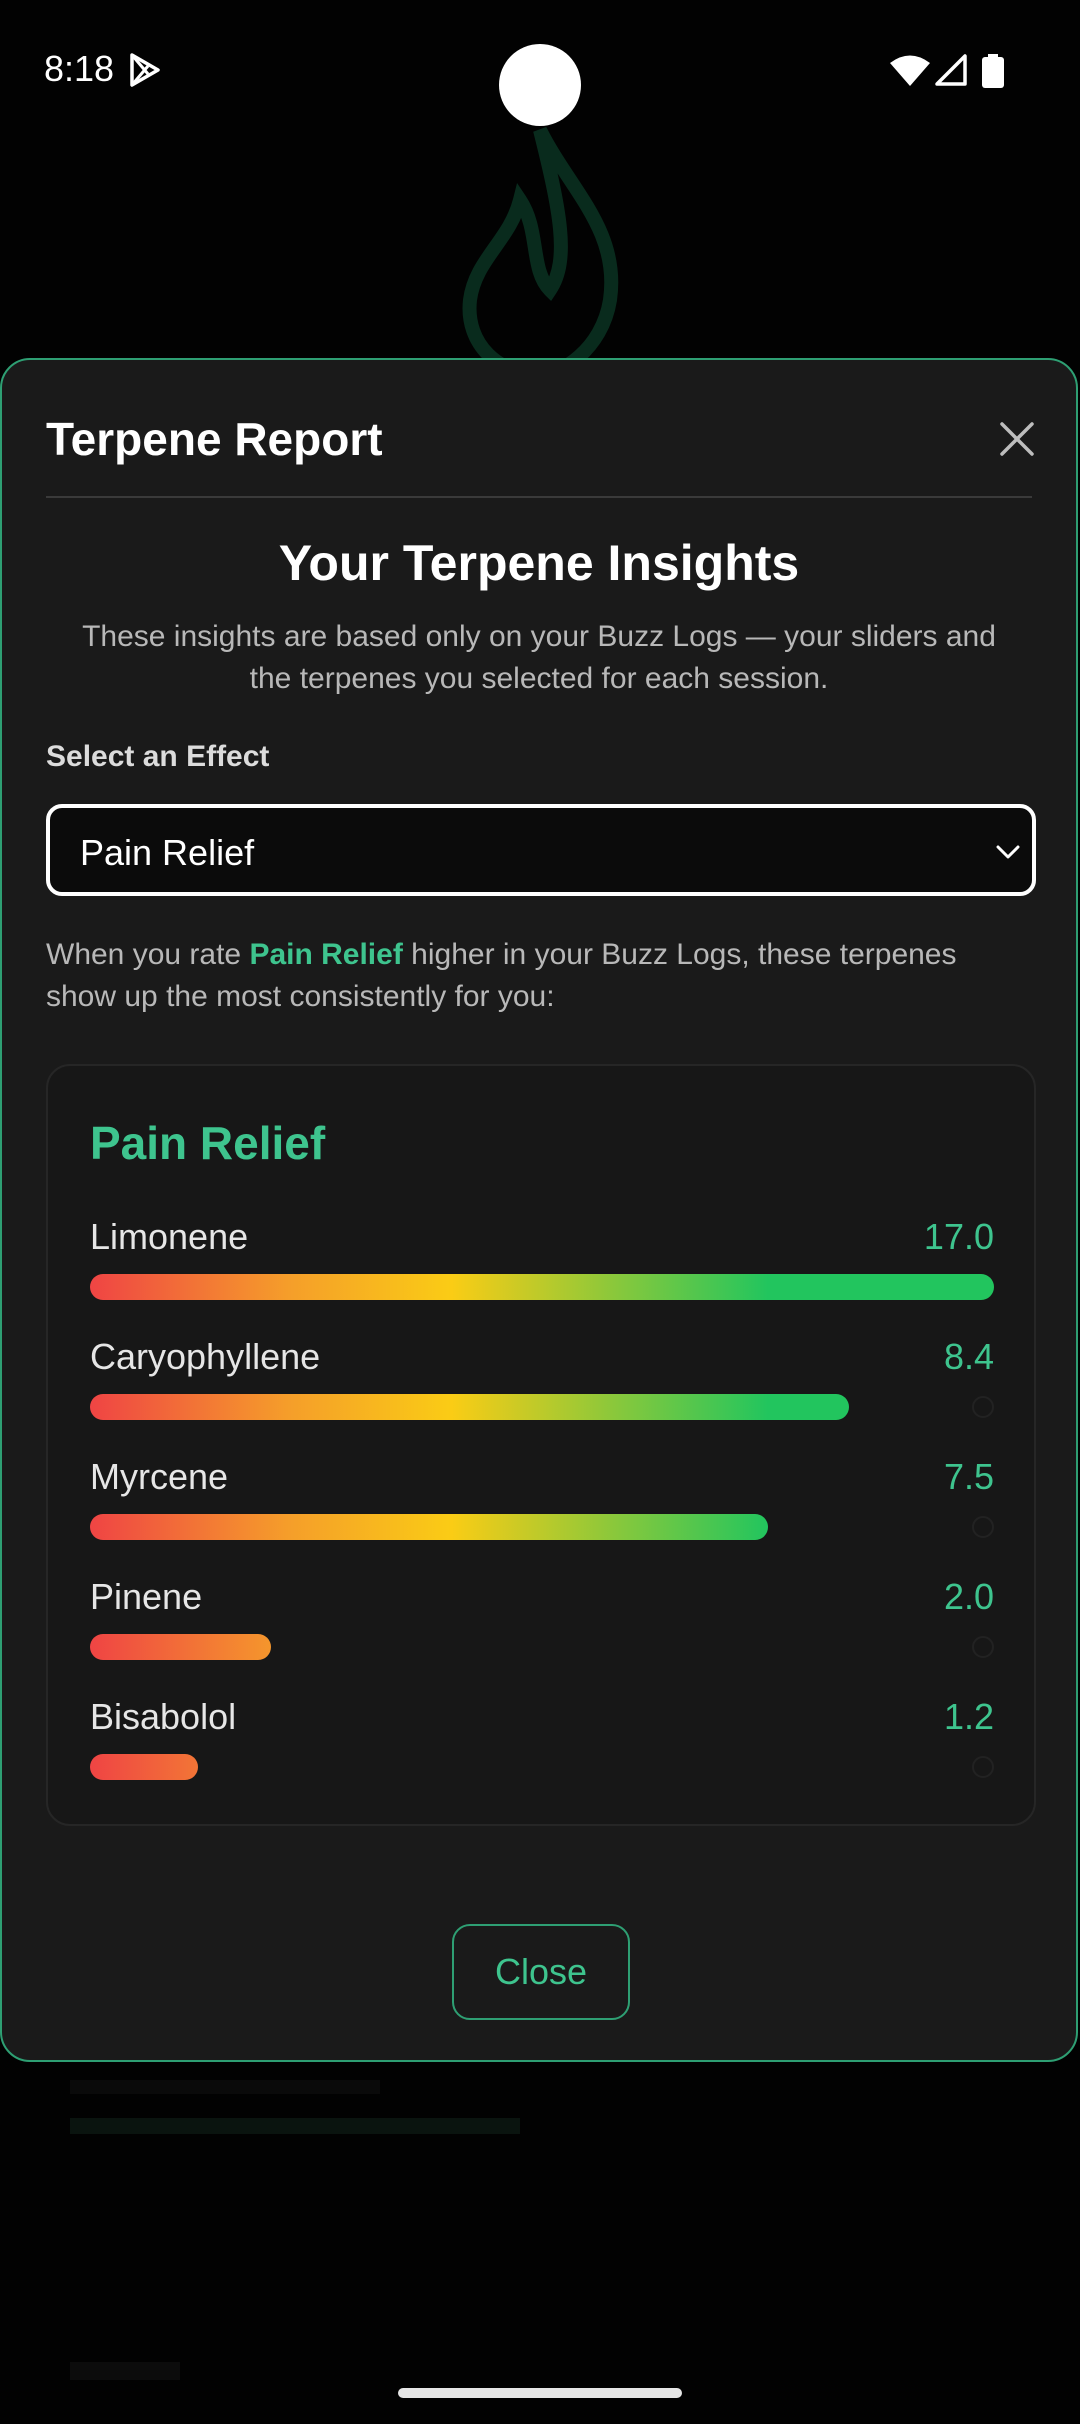 The image size is (1080, 2424). I want to click on select-effect-label: Select an Effect, so click(158, 756).